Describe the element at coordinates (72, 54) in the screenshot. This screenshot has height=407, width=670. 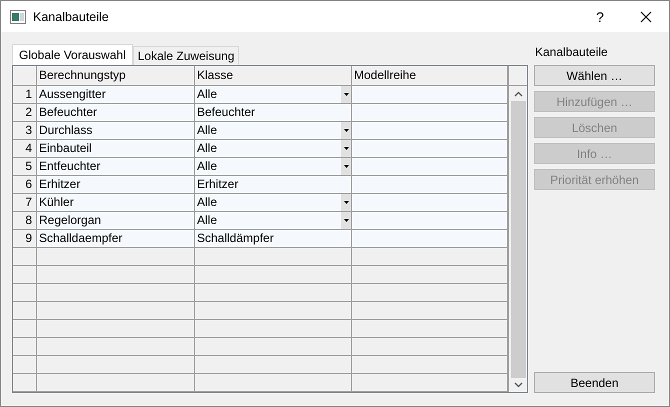
I see `tab: Globale Vorauswahl` at that location.